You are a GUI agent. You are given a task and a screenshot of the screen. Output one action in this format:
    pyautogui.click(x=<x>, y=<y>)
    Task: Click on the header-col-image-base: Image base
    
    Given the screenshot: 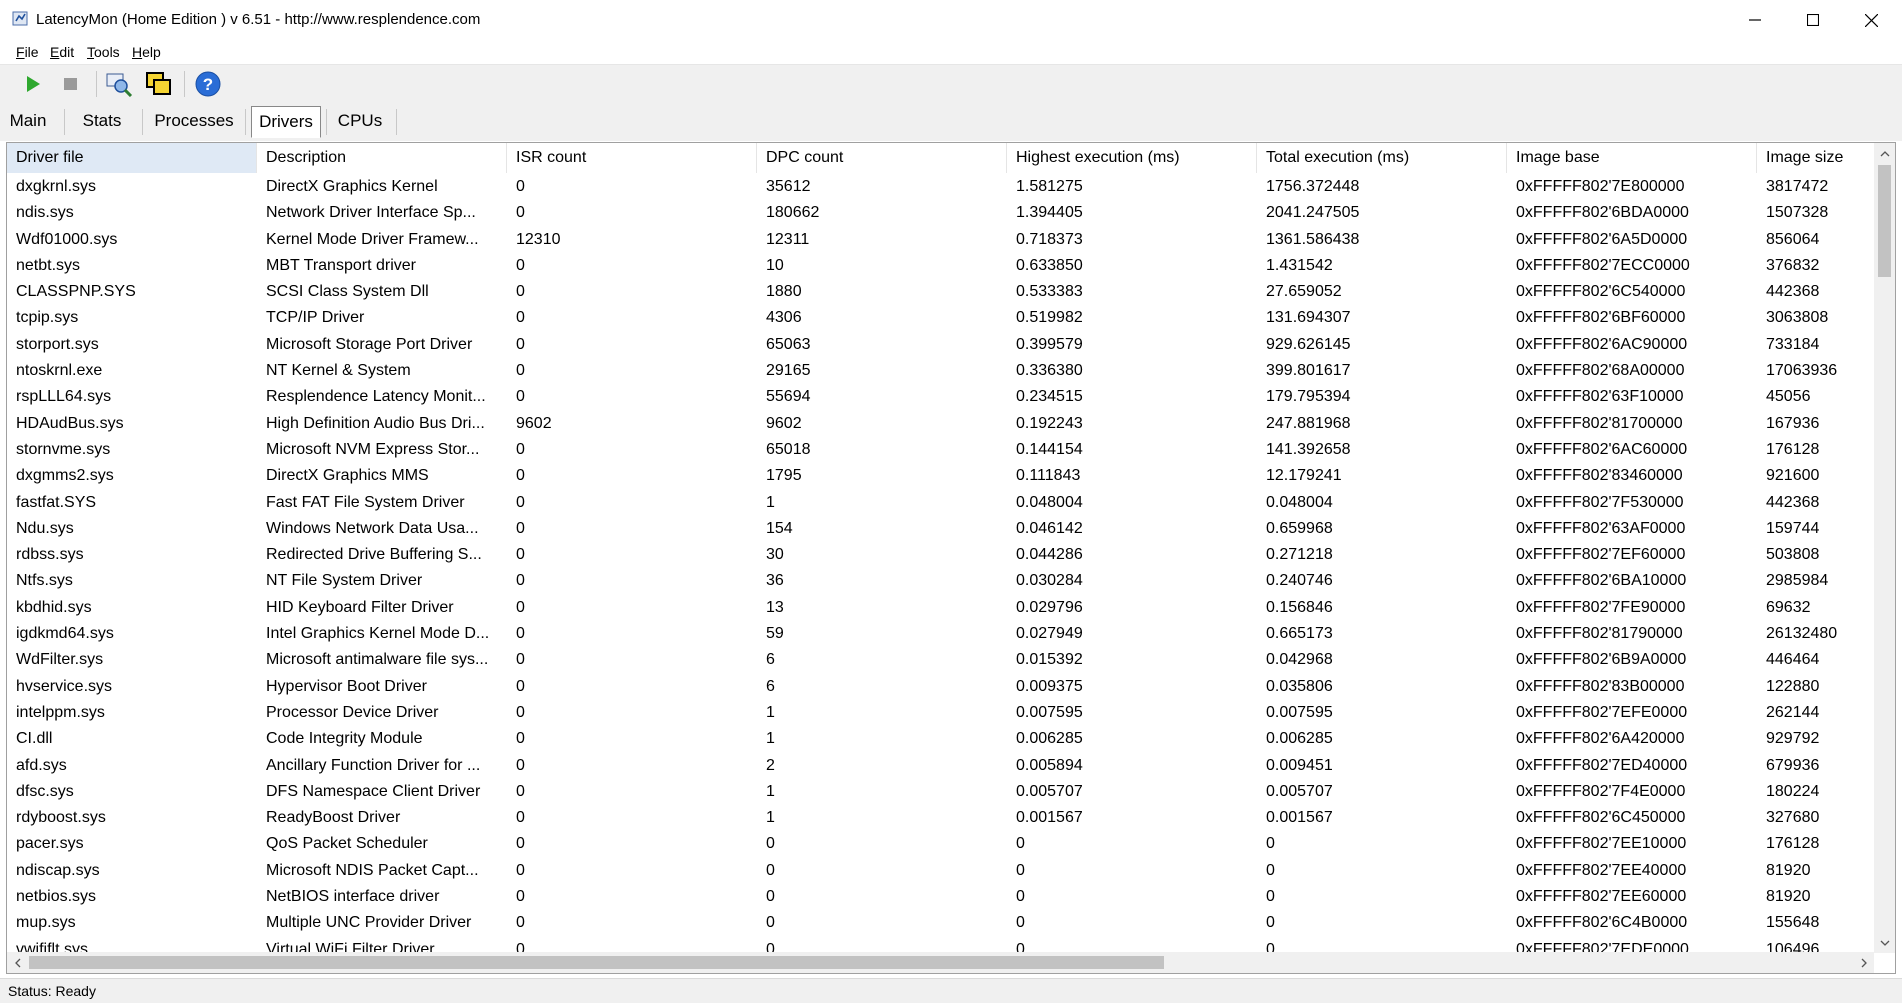 What is the action you would take?
    pyautogui.click(x=1632, y=158)
    